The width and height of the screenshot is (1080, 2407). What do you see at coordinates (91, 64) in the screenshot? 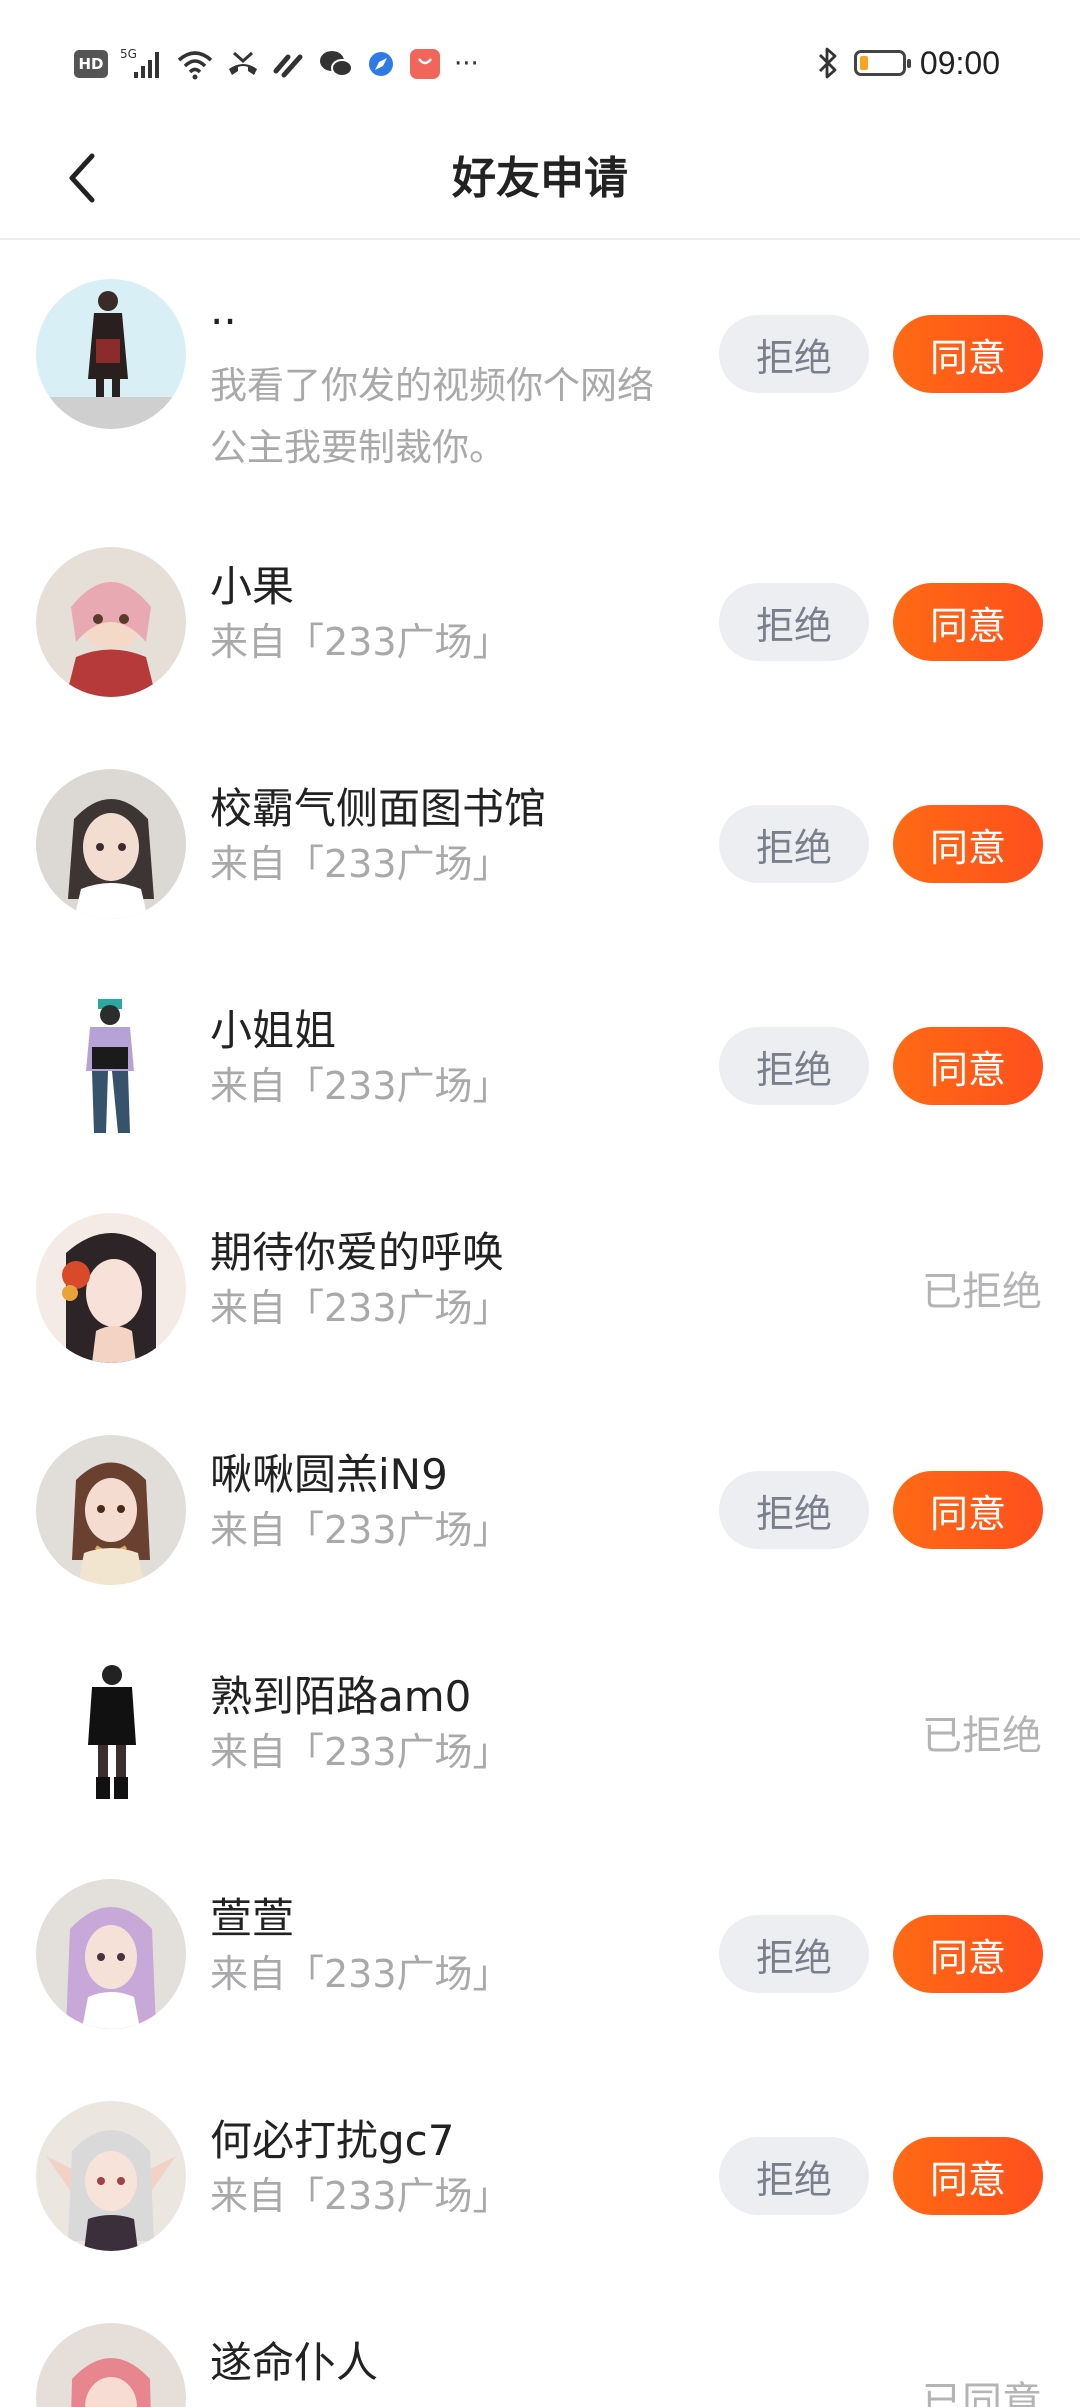
I see `hd-icon: HD` at bounding box center [91, 64].